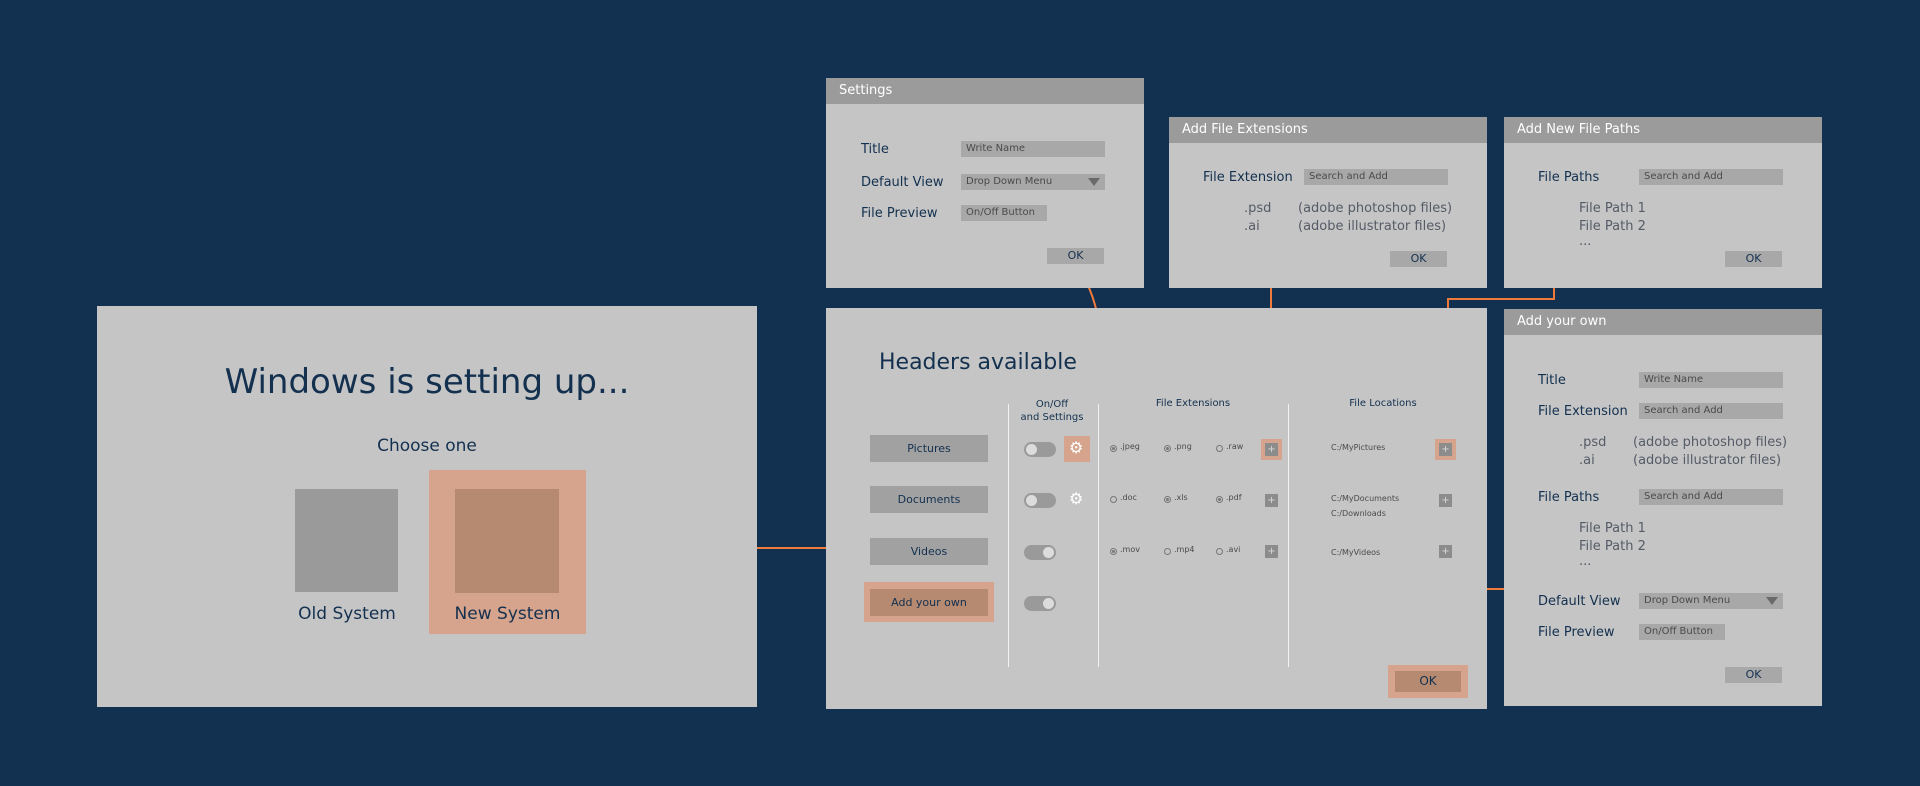 Image resolution: width=1920 pixels, height=786 pixels. What do you see at coordinates (507, 541) in the screenshot?
I see `new-system-tile` at bounding box center [507, 541].